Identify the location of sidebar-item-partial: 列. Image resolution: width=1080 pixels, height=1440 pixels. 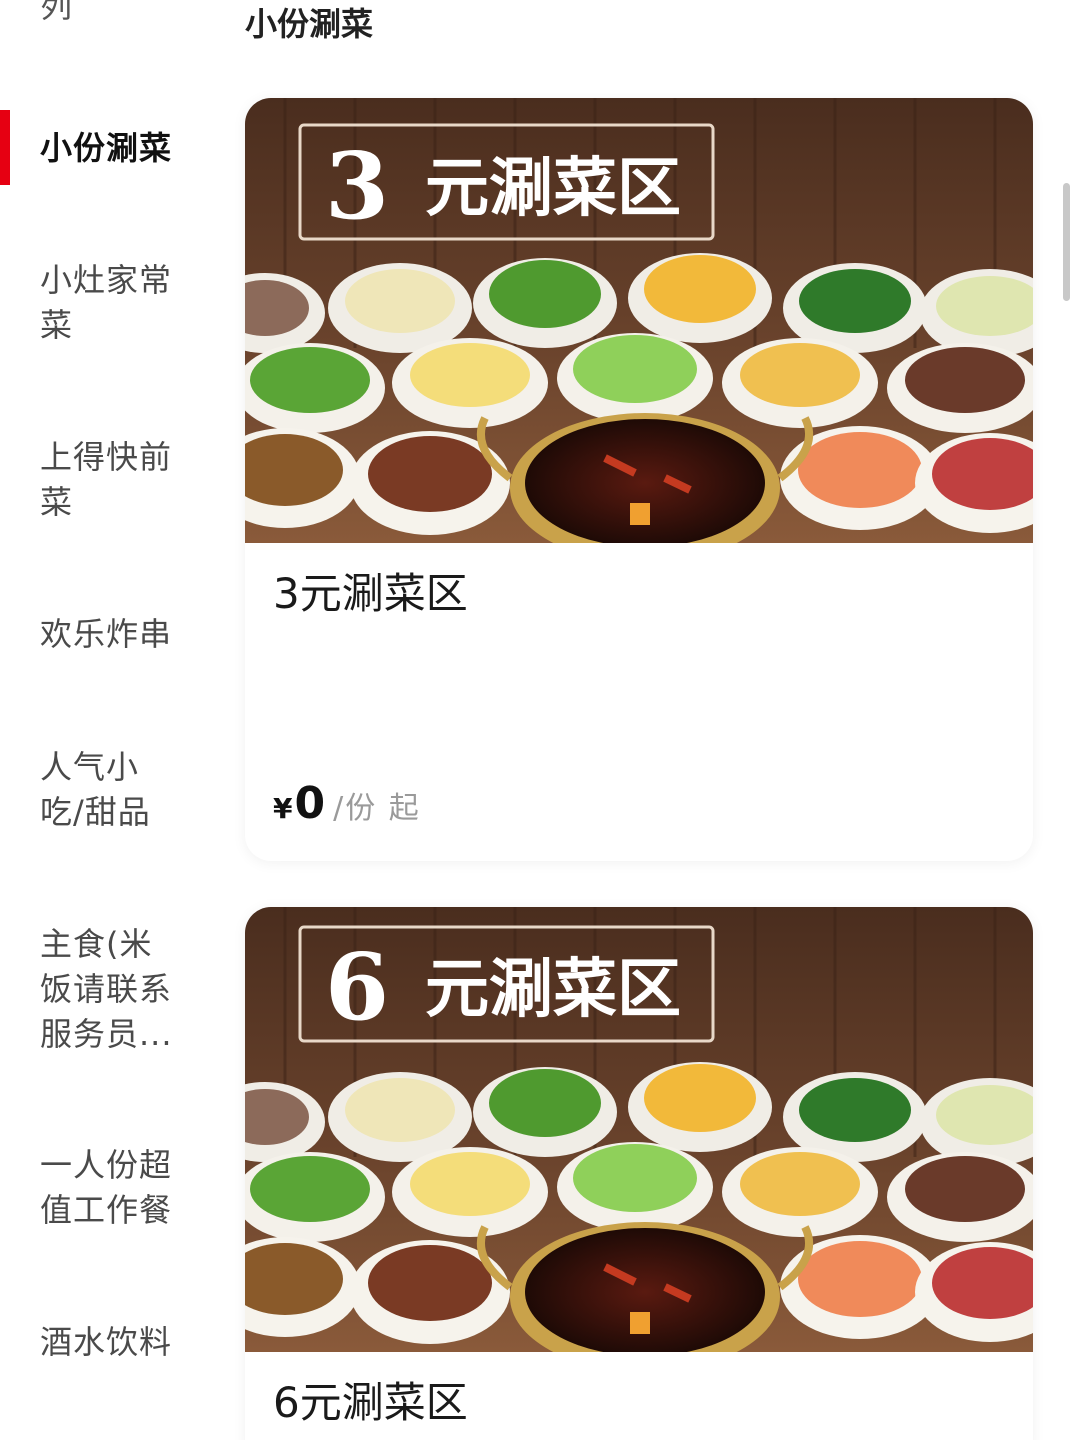
(56, 13).